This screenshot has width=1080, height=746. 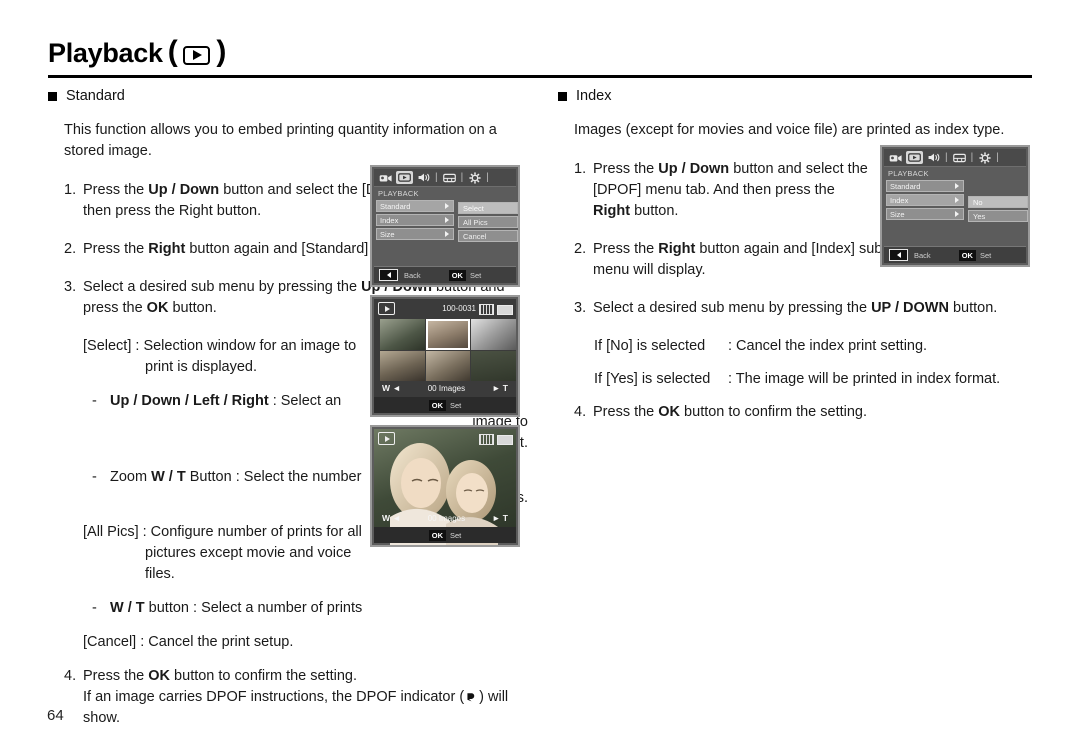 I want to click on step-number: 3., so click(x=580, y=308).